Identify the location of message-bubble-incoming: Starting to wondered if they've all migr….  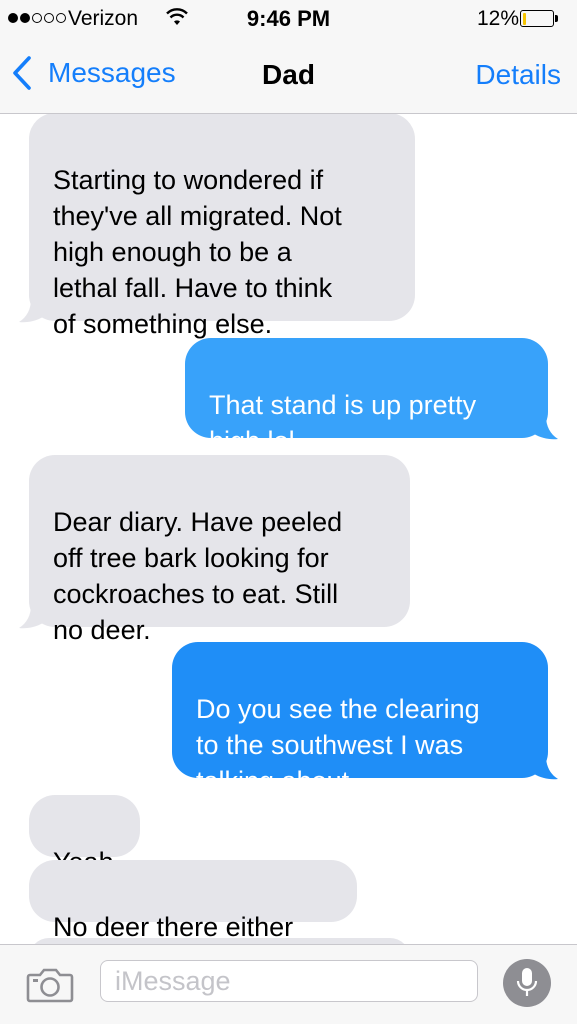
(222, 226).